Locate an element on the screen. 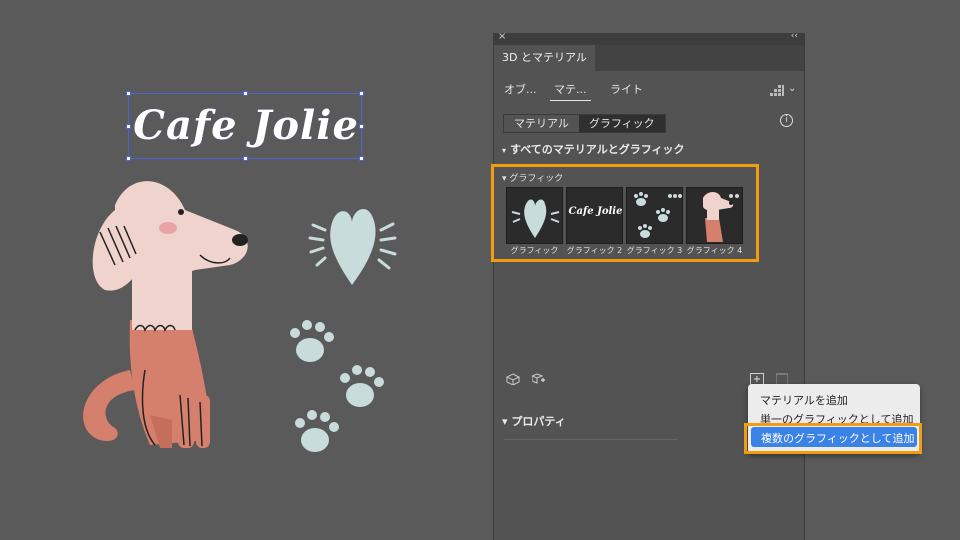  menu-highlight-box is located at coordinates (833, 438).